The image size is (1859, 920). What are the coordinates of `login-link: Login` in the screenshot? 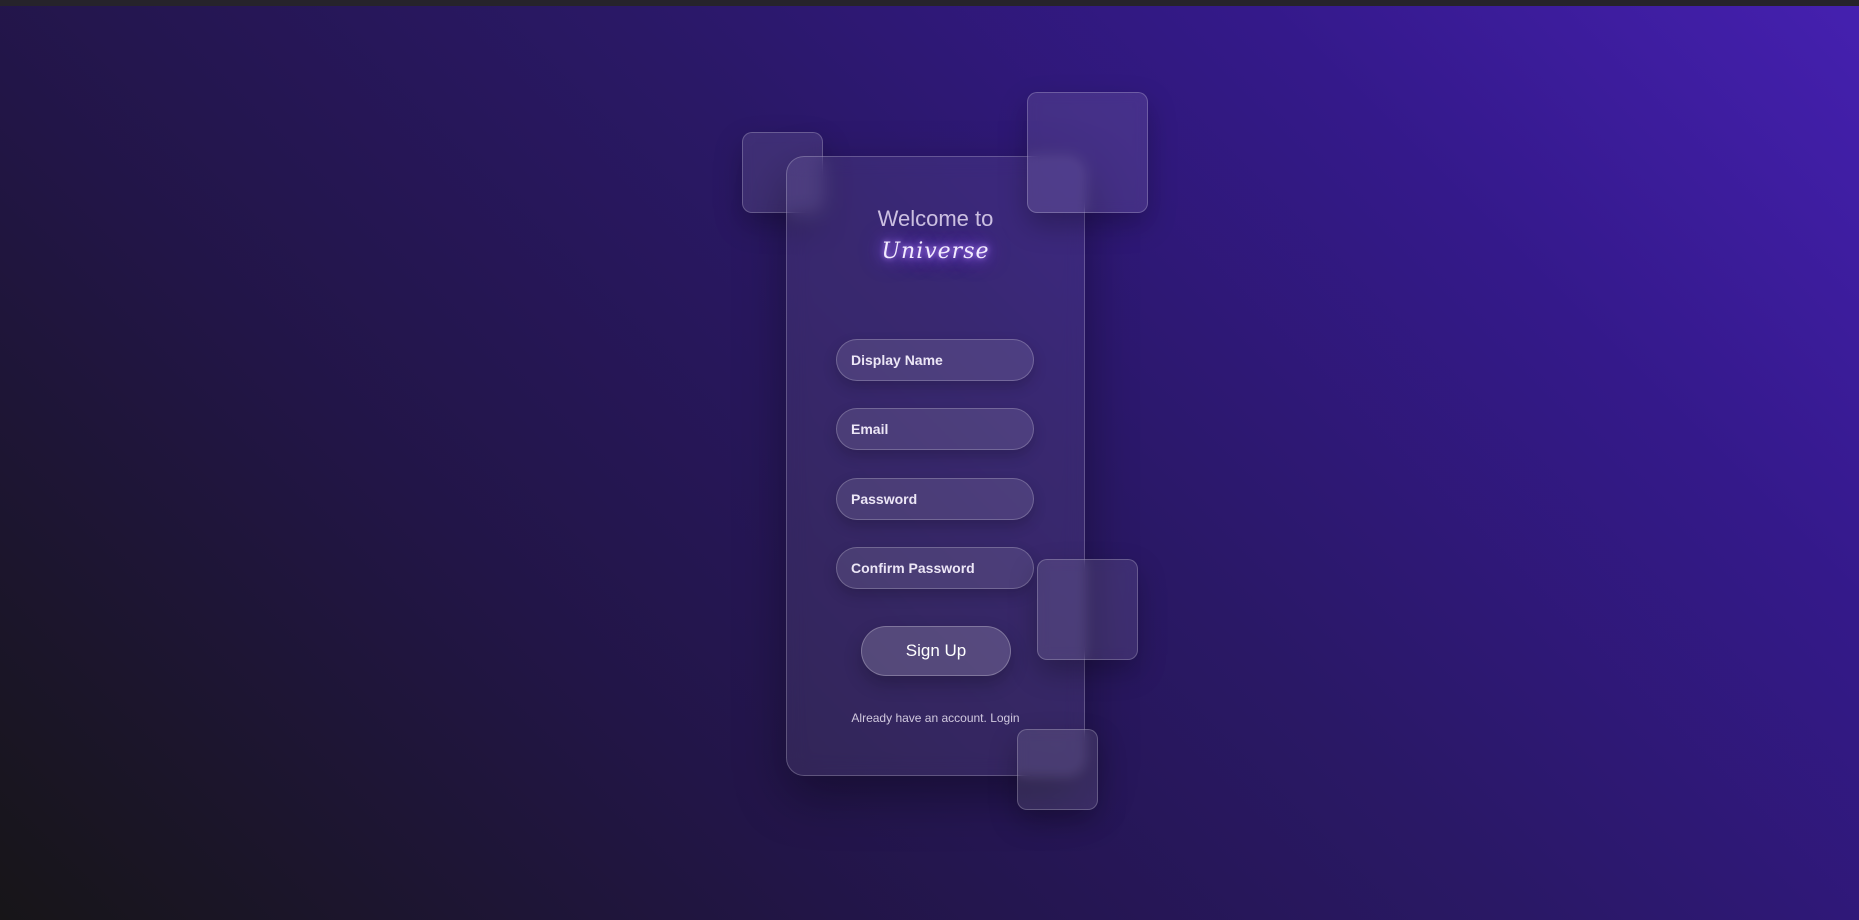 It's located at (1004, 718).